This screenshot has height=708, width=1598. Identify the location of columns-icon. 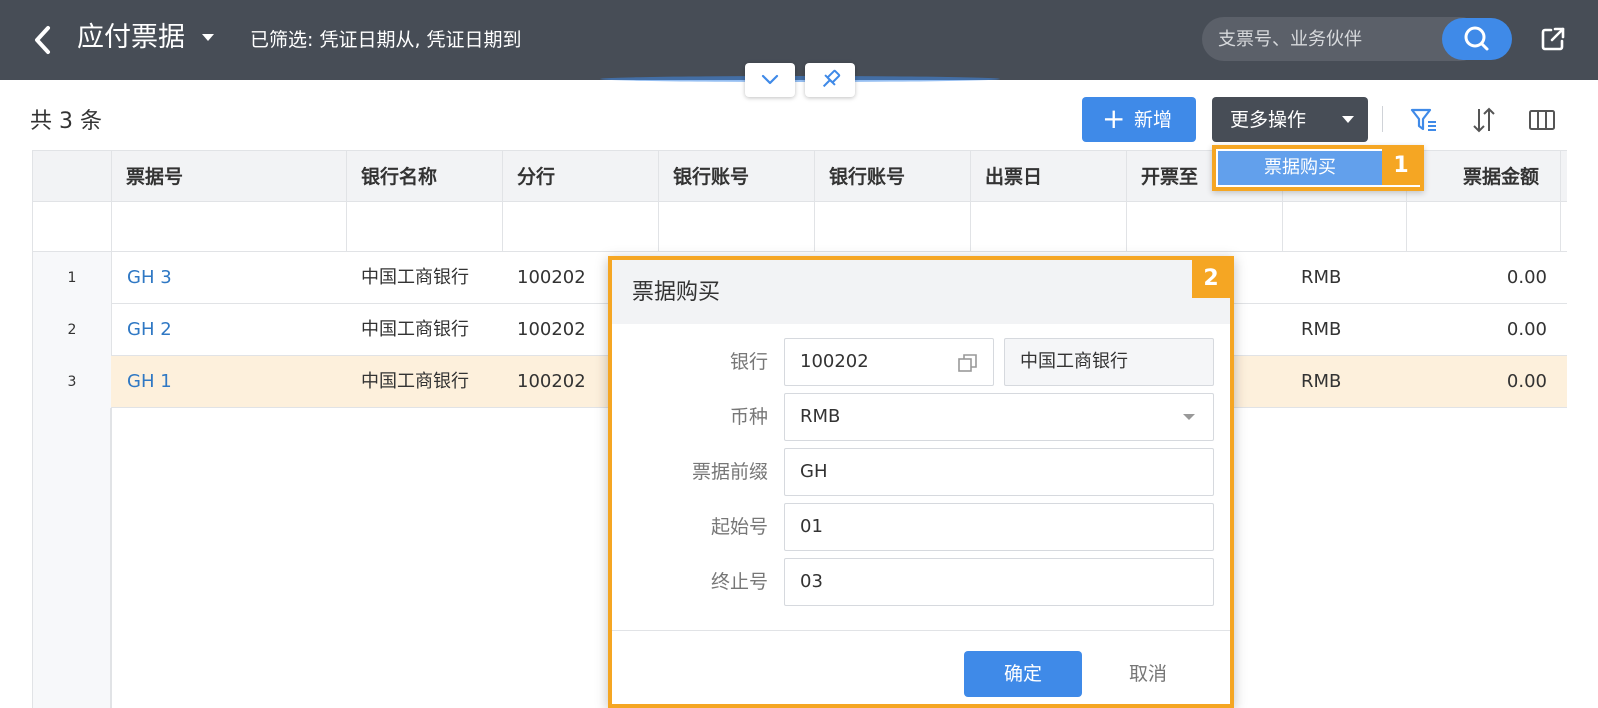
(1542, 120).